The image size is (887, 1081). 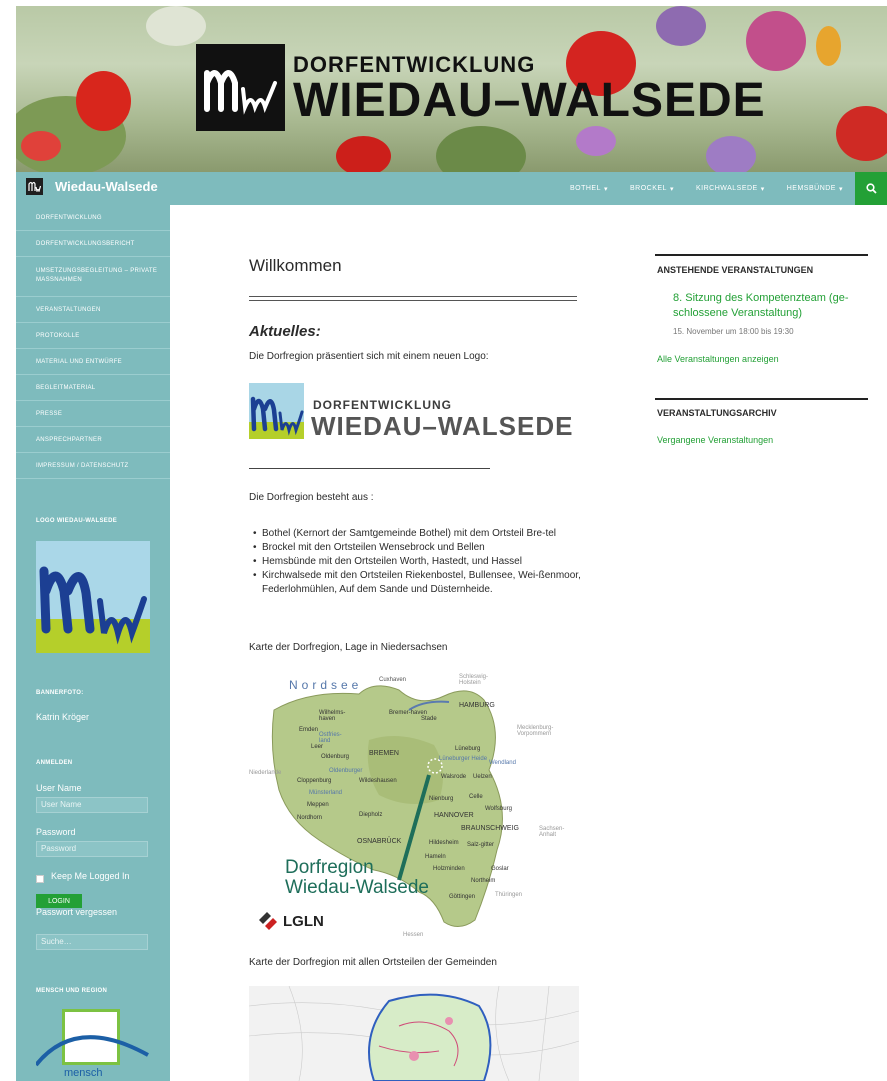 I want to click on widget-title-mensch: MENSCH UND REGION, so click(x=72, y=991).